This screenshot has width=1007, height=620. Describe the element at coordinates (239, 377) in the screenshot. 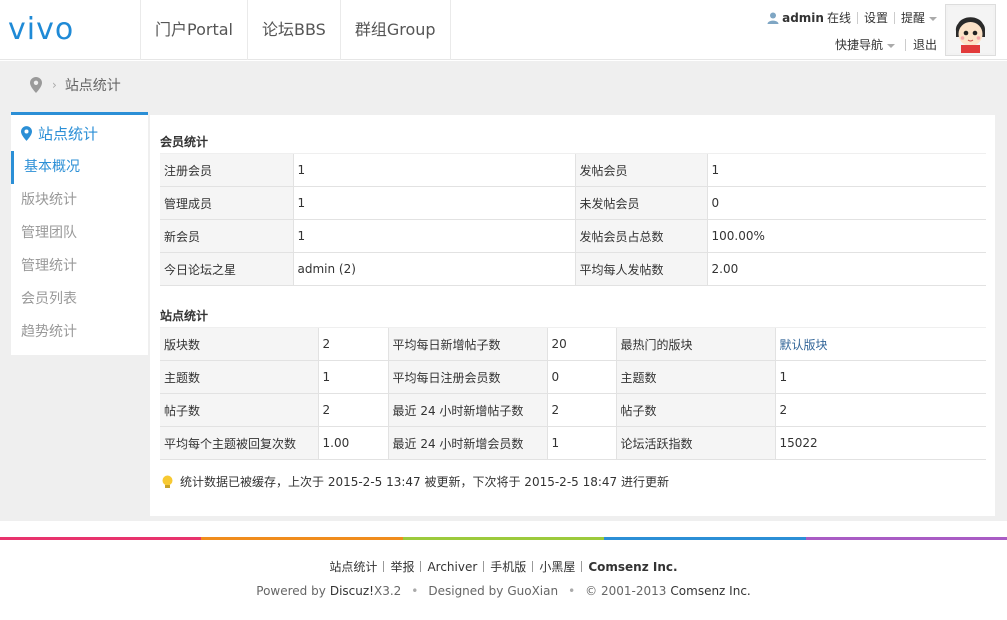

I see `stat-label: 主题数` at that location.